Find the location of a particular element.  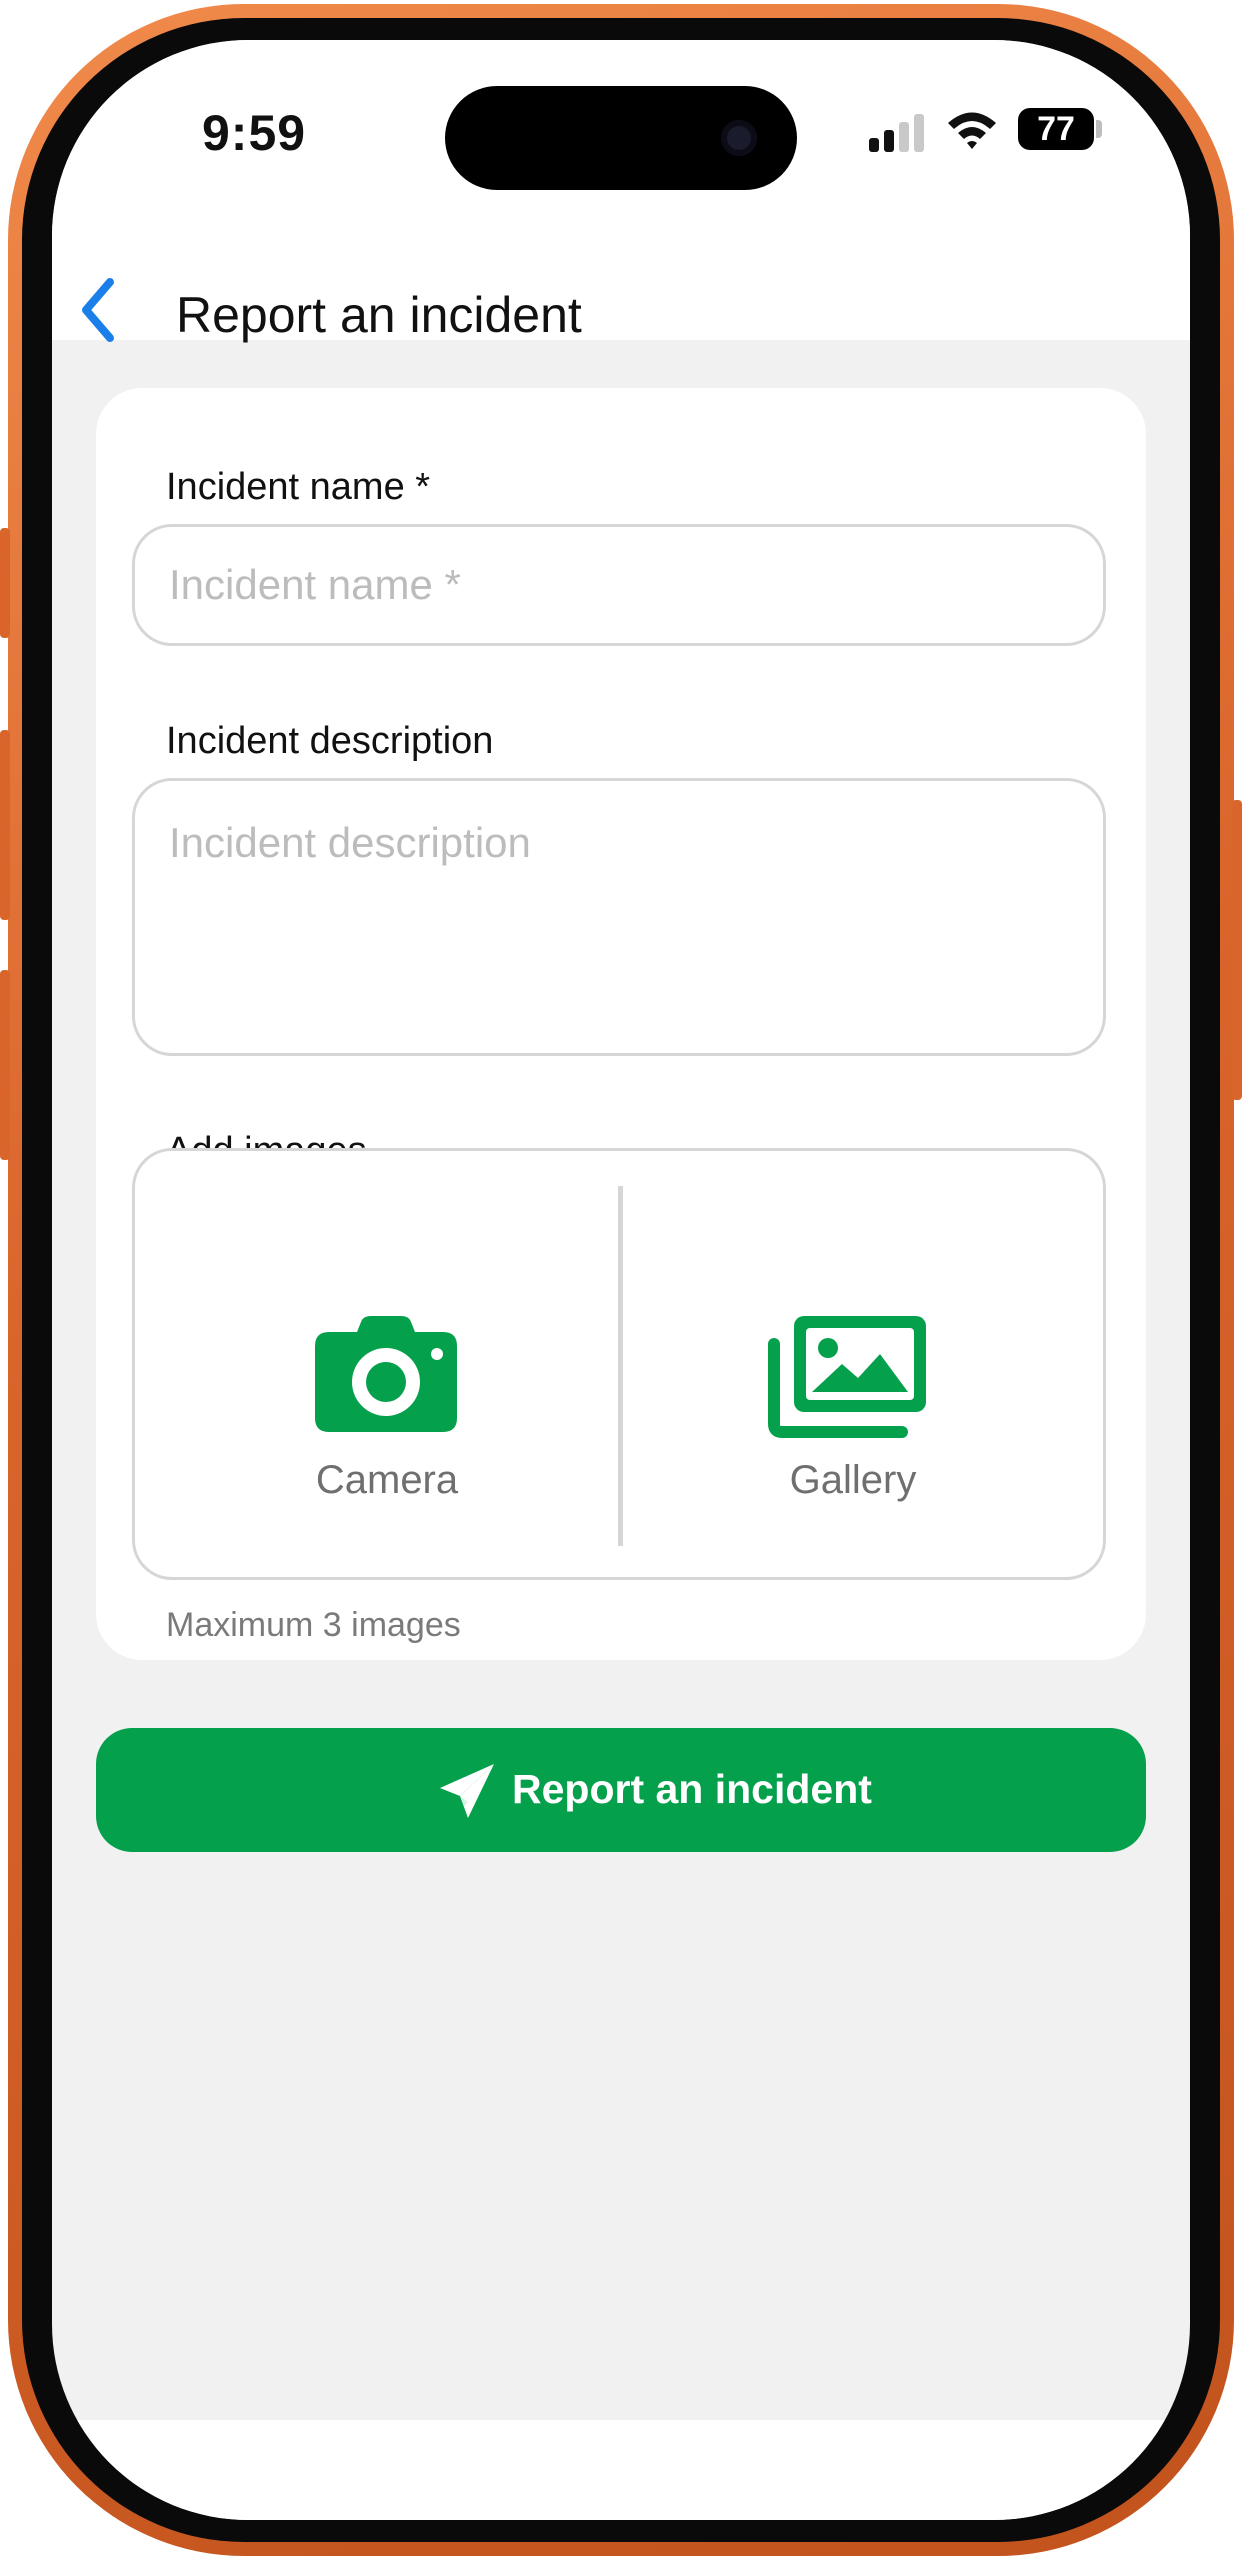

page-title: Report an incident is located at coordinates (379, 315).